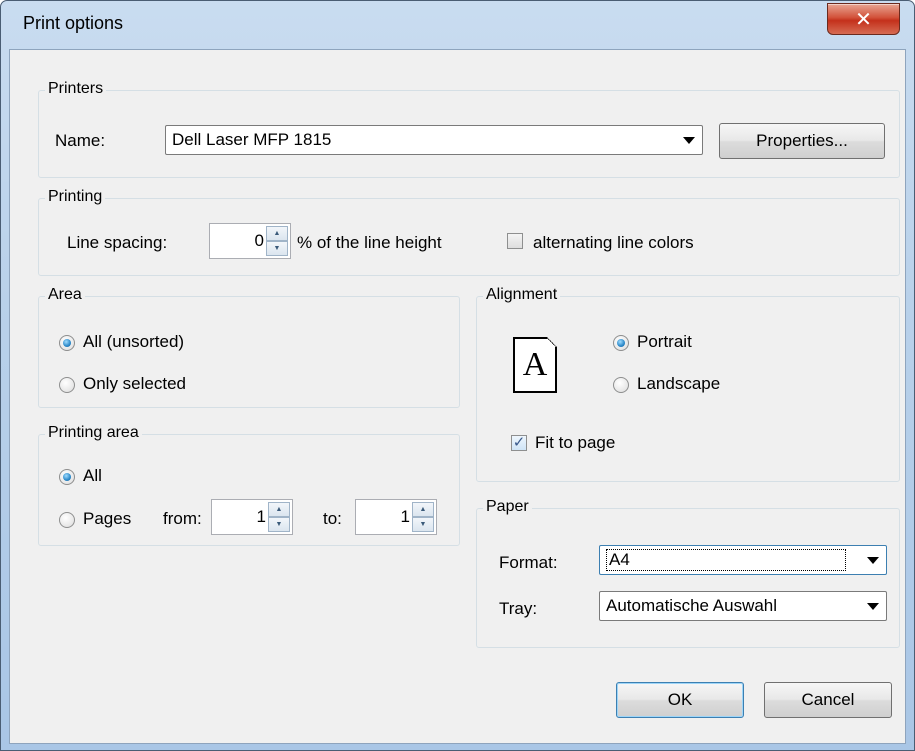 Image resolution: width=915 pixels, height=751 pixels. I want to click on pages-to-value: 1, so click(405, 516).